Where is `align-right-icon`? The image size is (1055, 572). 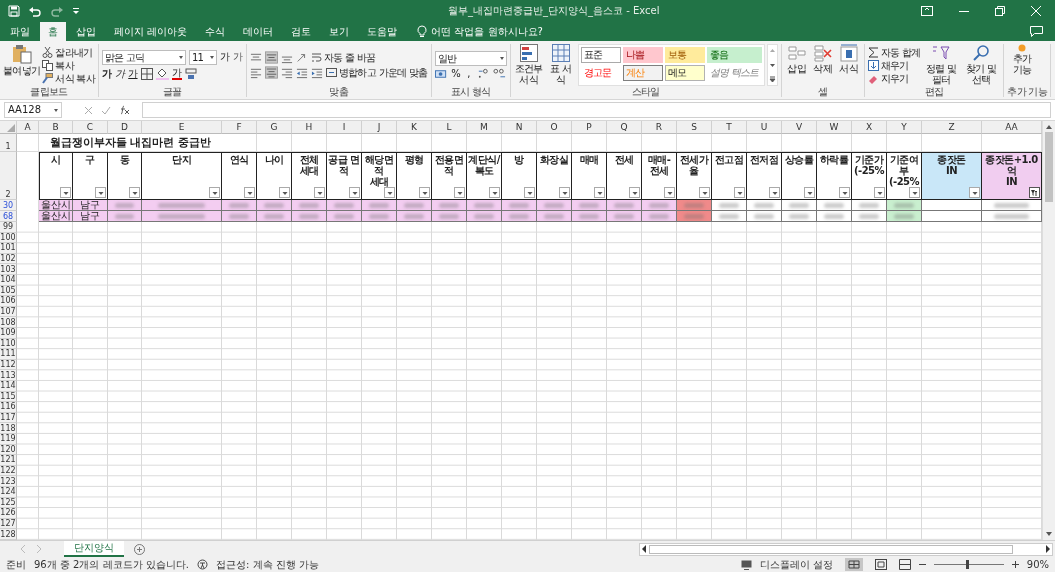 align-right-icon is located at coordinates (286, 72).